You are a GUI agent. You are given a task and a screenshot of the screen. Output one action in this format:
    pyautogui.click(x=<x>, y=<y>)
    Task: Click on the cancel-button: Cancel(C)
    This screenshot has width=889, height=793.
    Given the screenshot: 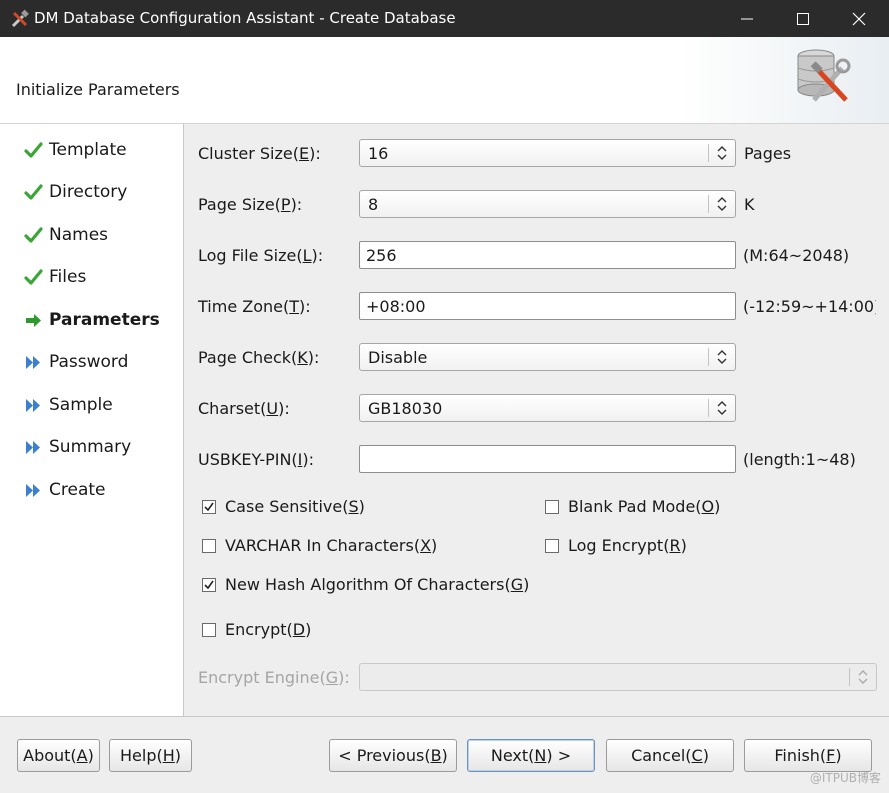 What is the action you would take?
    pyautogui.click(x=670, y=755)
    